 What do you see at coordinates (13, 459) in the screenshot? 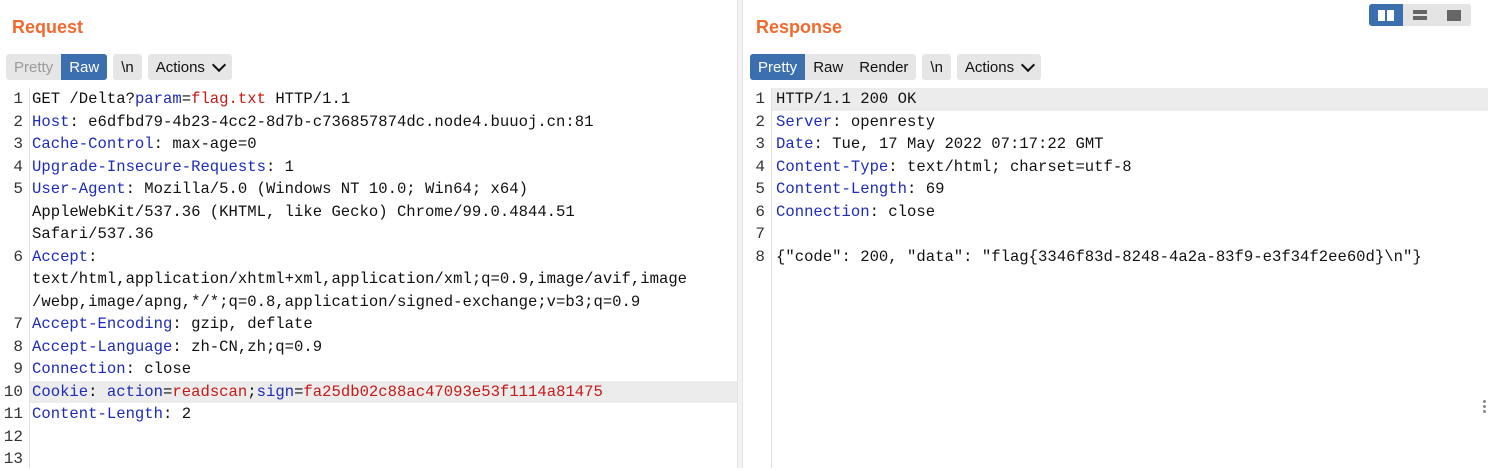
I see `line-number: 13` at bounding box center [13, 459].